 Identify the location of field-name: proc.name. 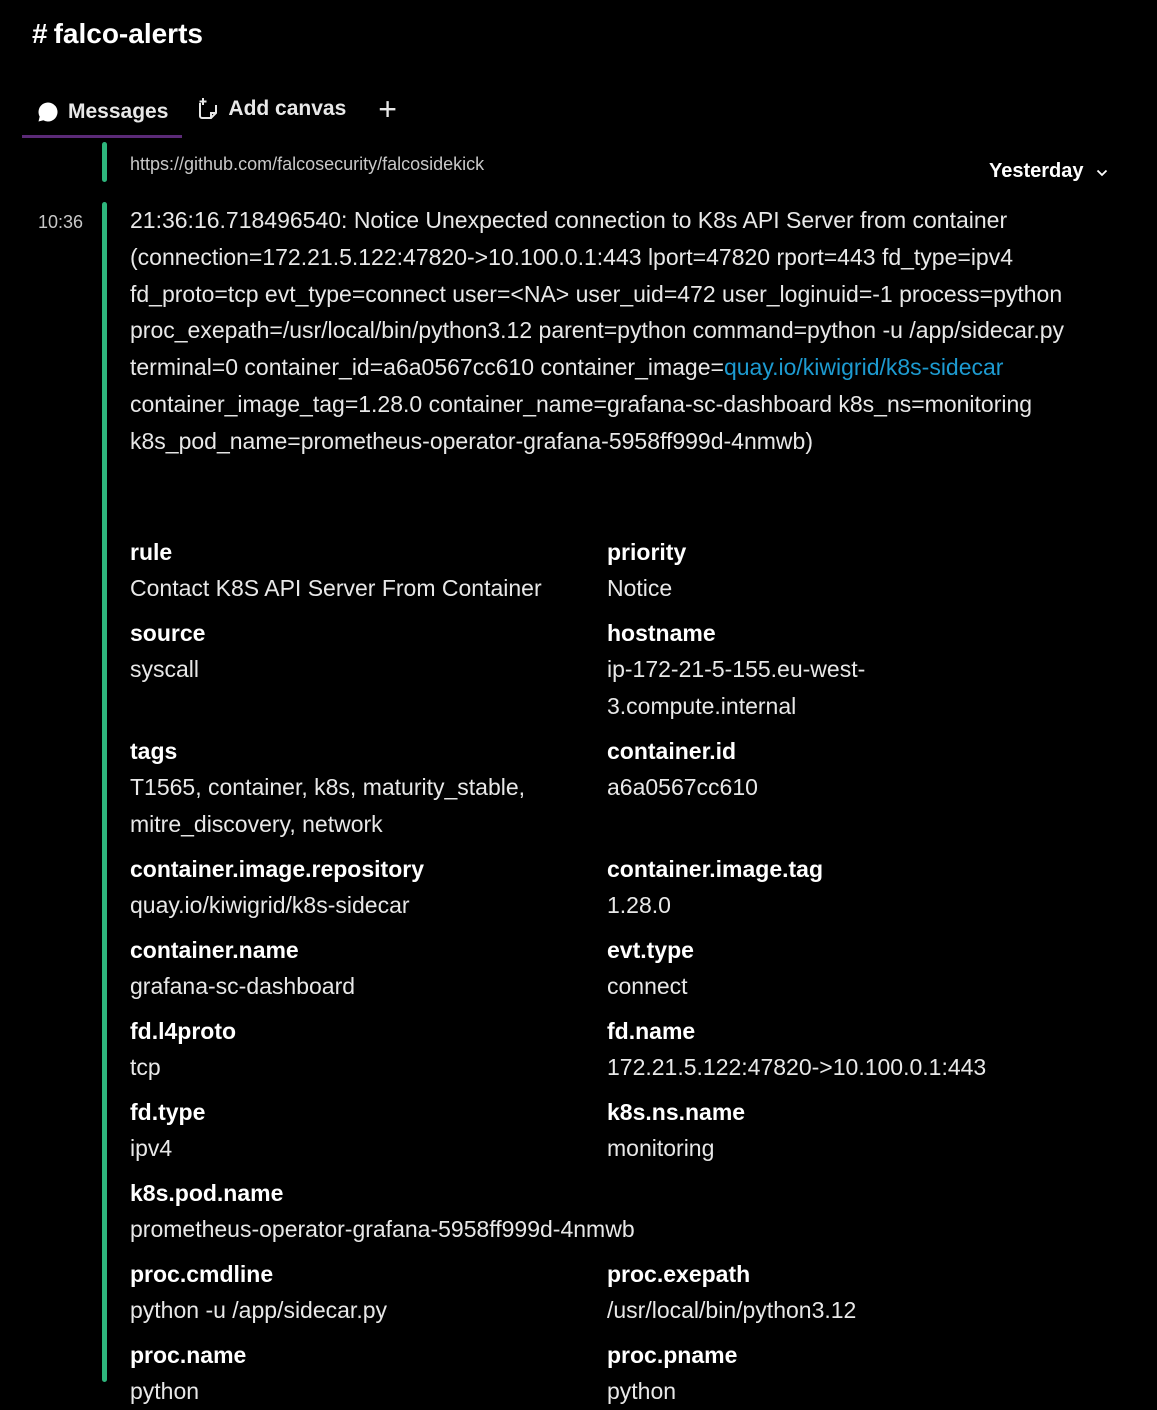
(188, 1355).